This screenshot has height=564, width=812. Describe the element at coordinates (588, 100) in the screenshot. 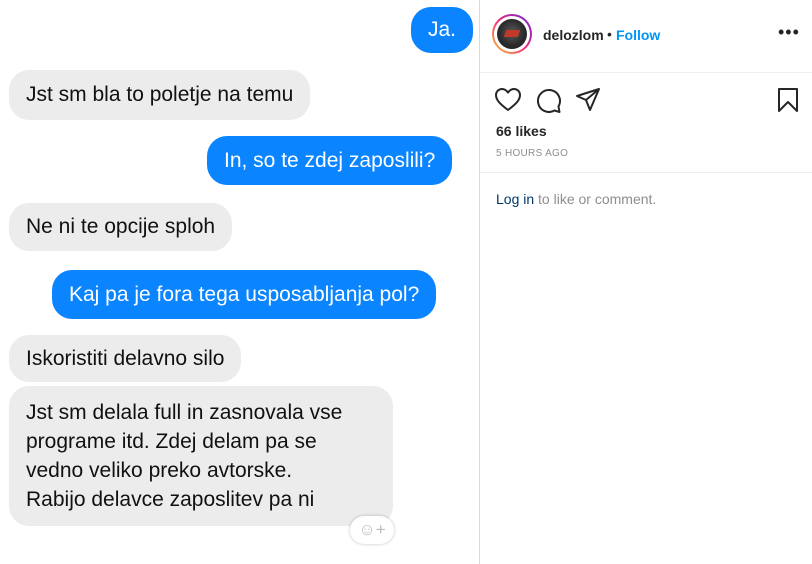

I see `share-icon` at that location.